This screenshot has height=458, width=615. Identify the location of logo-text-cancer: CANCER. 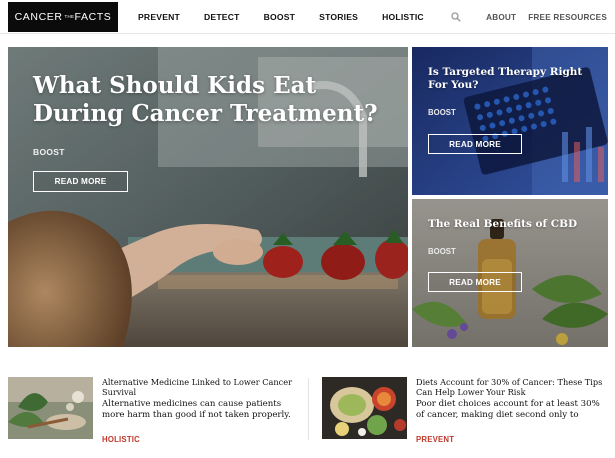
(38, 17).